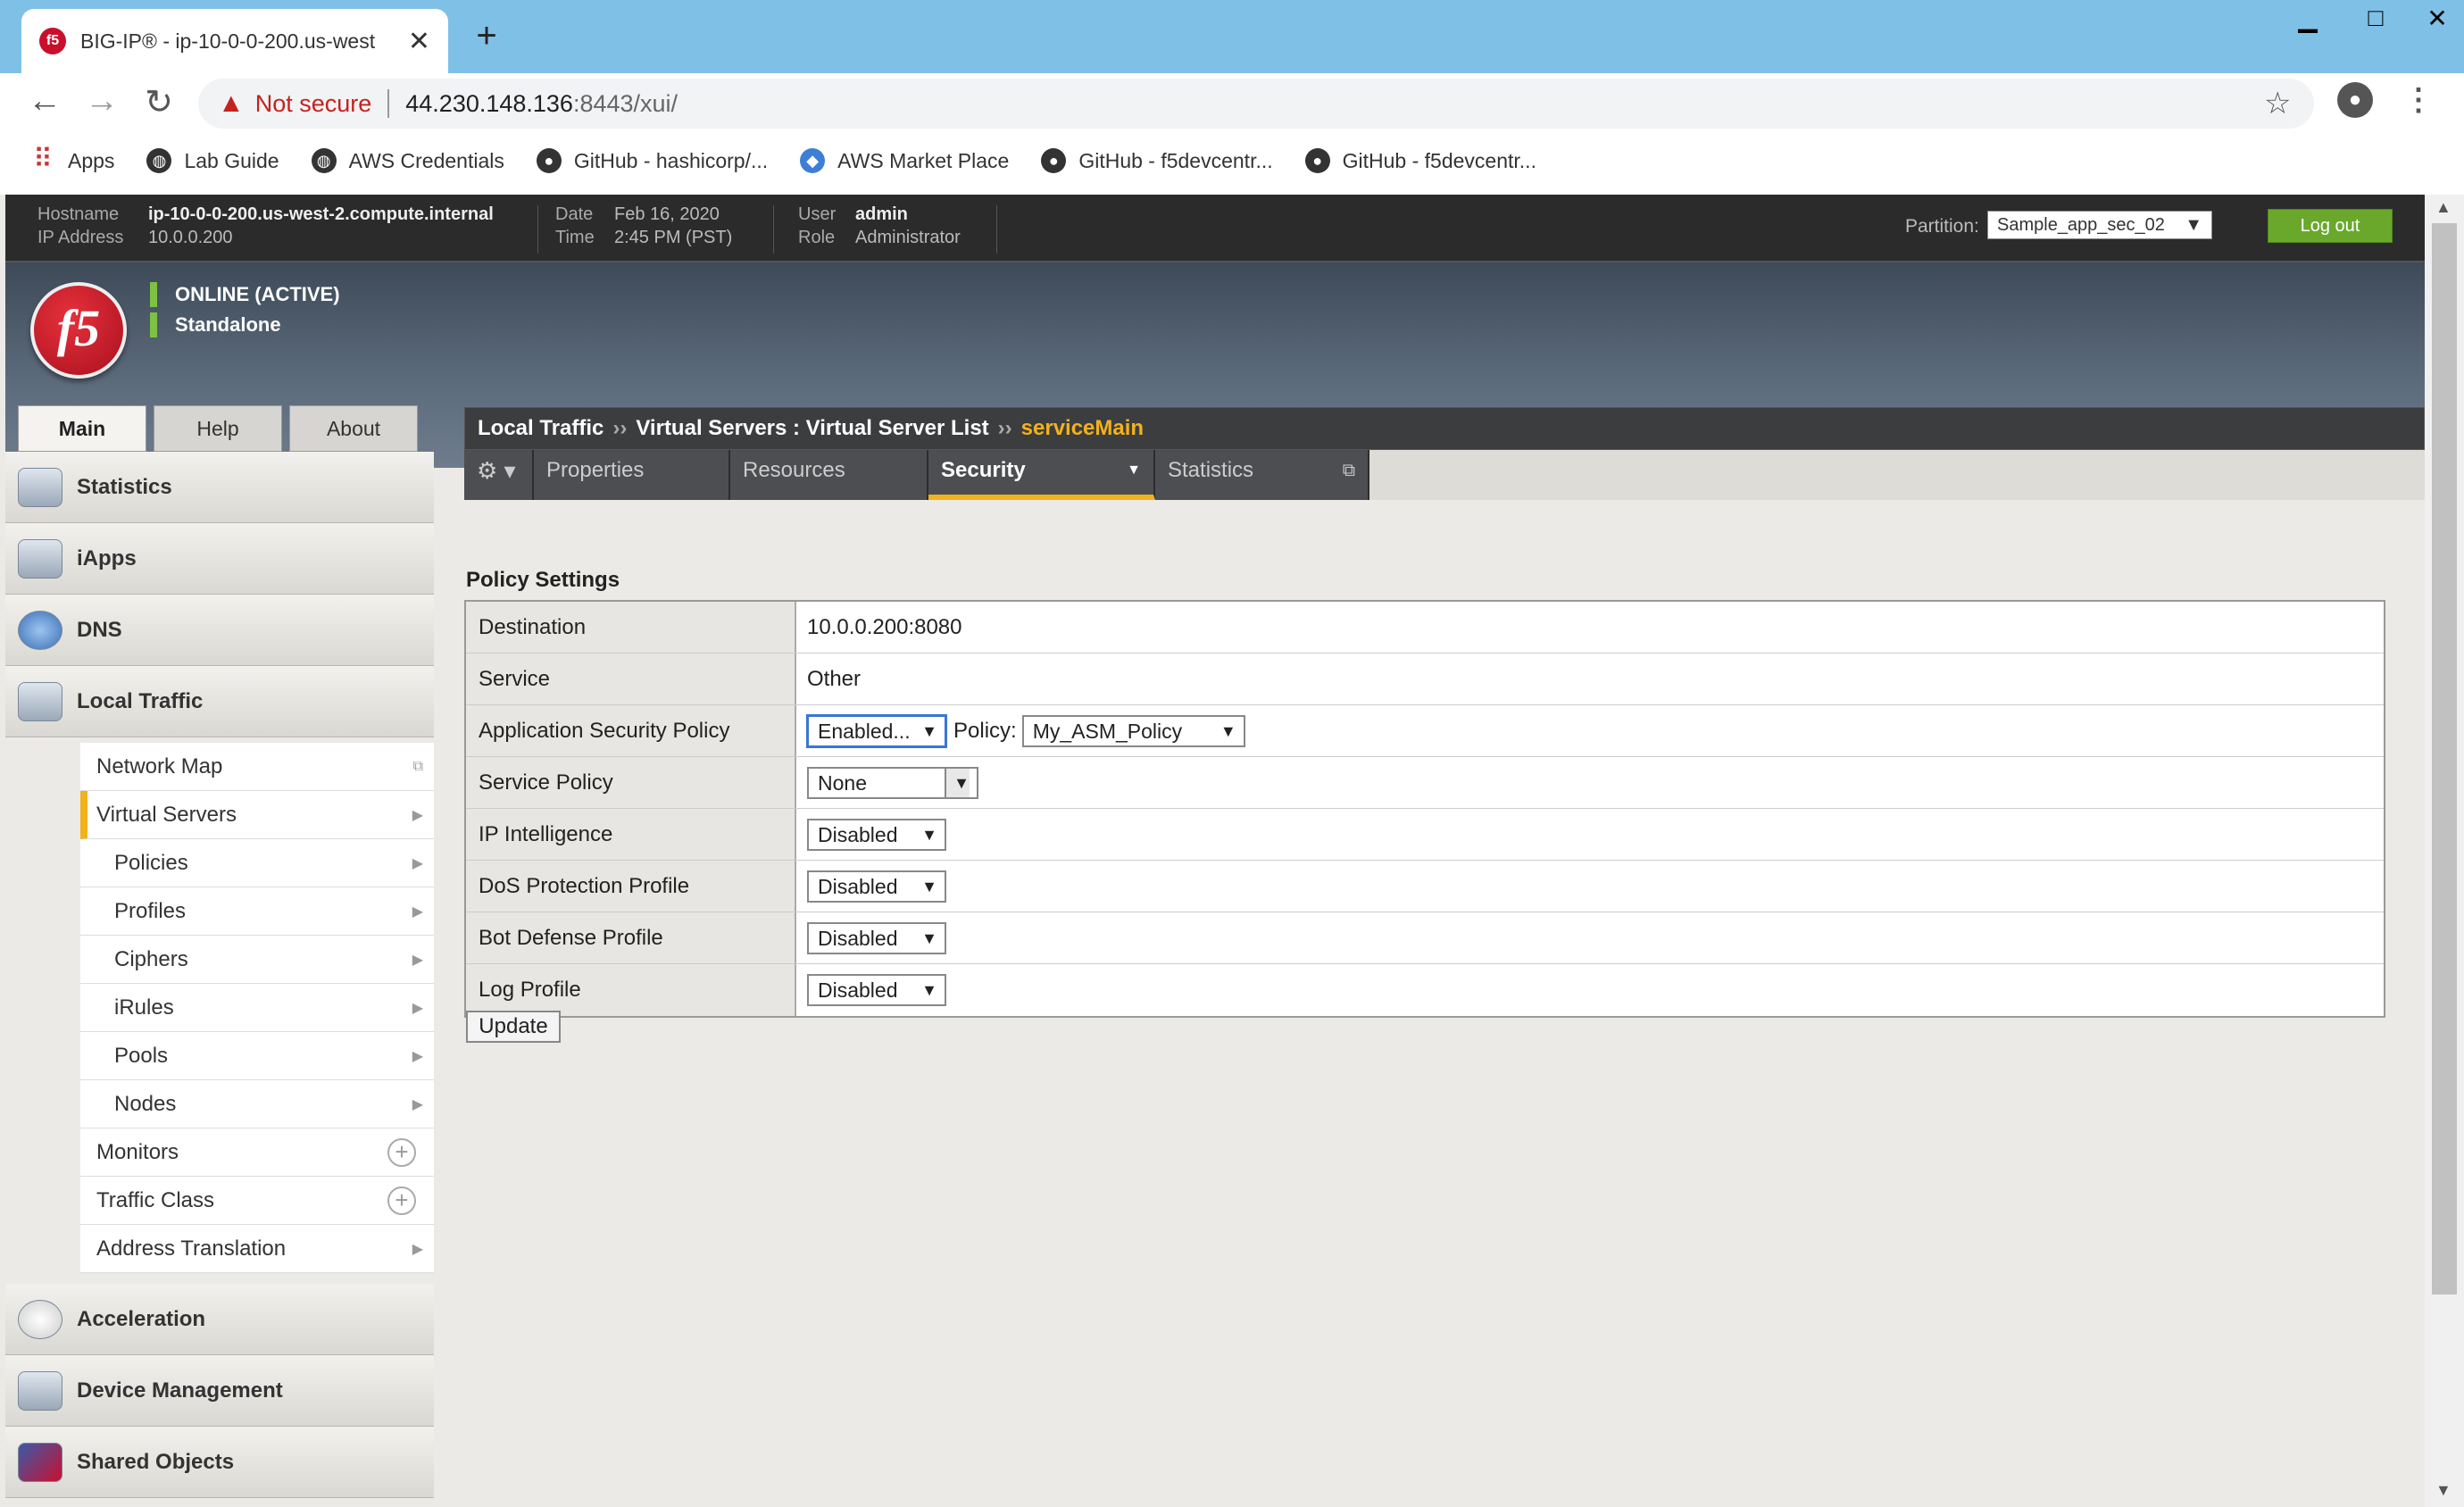 This screenshot has height=1507, width=2464. I want to click on minimize-window-icon: ▁, so click(2308, 18).